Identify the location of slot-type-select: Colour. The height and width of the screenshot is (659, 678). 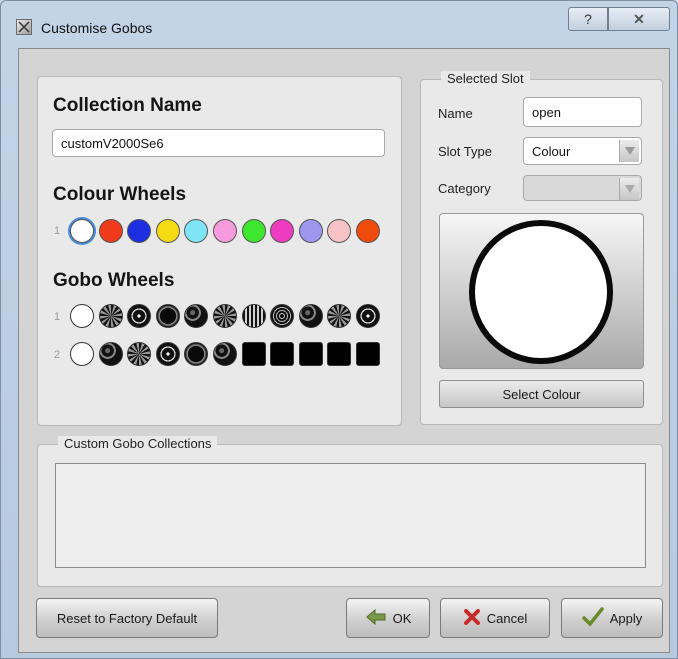
(582, 151).